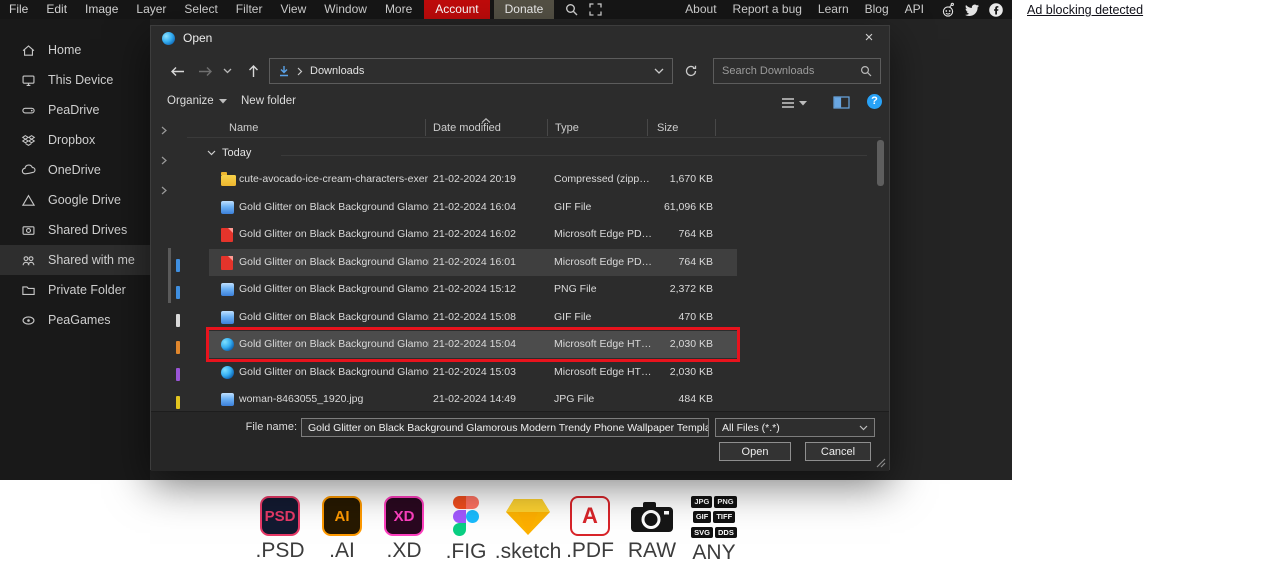  I want to click on menu-view: View, so click(293, 9).